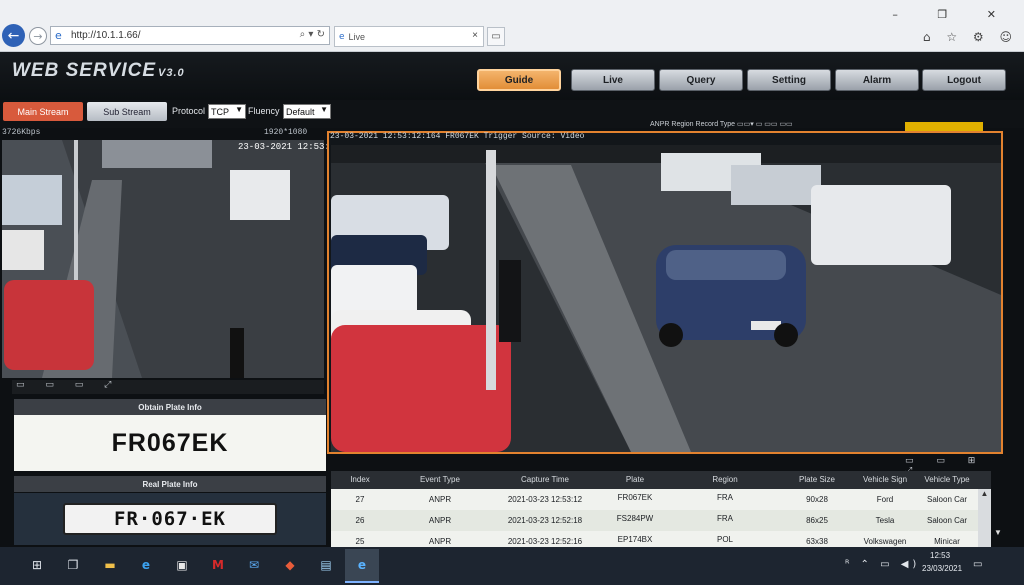  What do you see at coordinates (440, 479) in the screenshot?
I see `col-event-type: Event Type` at bounding box center [440, 479].